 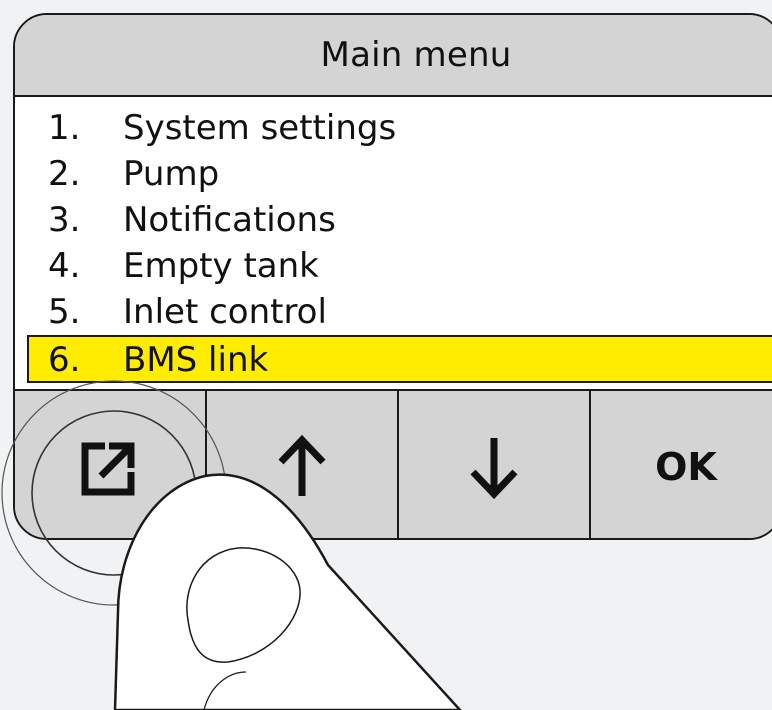 I want to click on menu-item-label: Empty tank, so click(x=221, y=266).